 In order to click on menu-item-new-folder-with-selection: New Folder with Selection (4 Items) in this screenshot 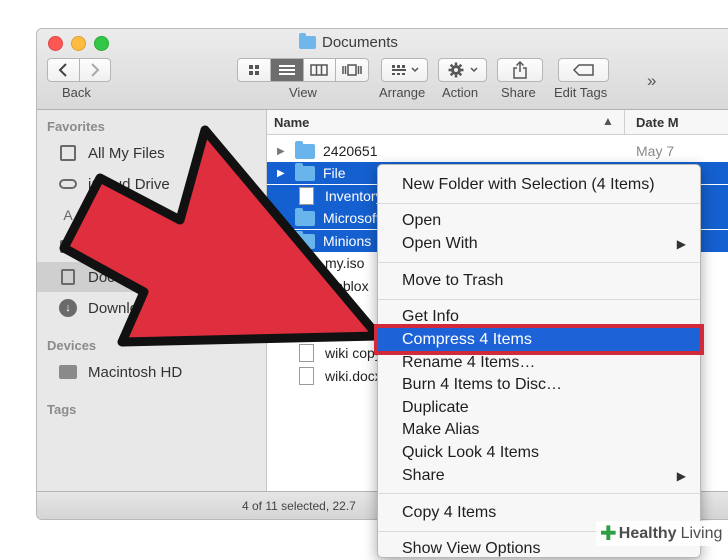, I will do `click(539, 184)`.